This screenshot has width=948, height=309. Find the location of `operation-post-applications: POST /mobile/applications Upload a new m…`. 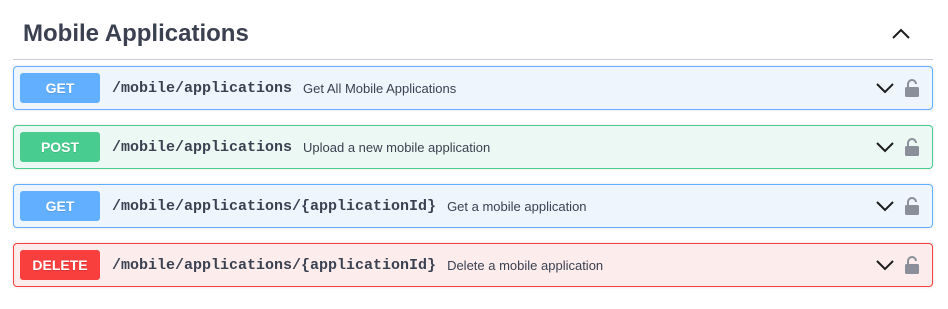

operation-post-applications: POST /mobile/applications Upload a new m… is located at coordinates (473, 147).